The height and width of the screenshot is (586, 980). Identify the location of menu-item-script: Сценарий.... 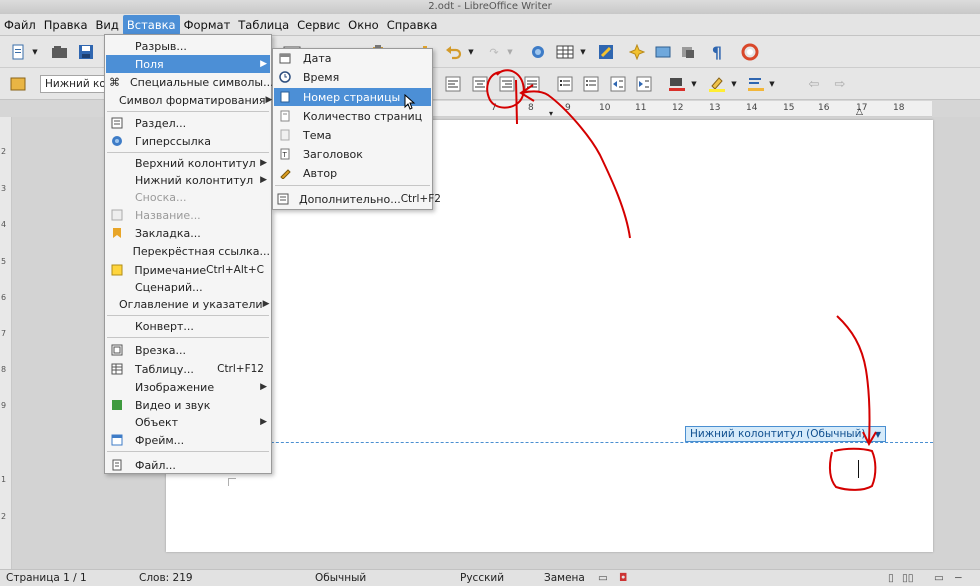
(188, 287).